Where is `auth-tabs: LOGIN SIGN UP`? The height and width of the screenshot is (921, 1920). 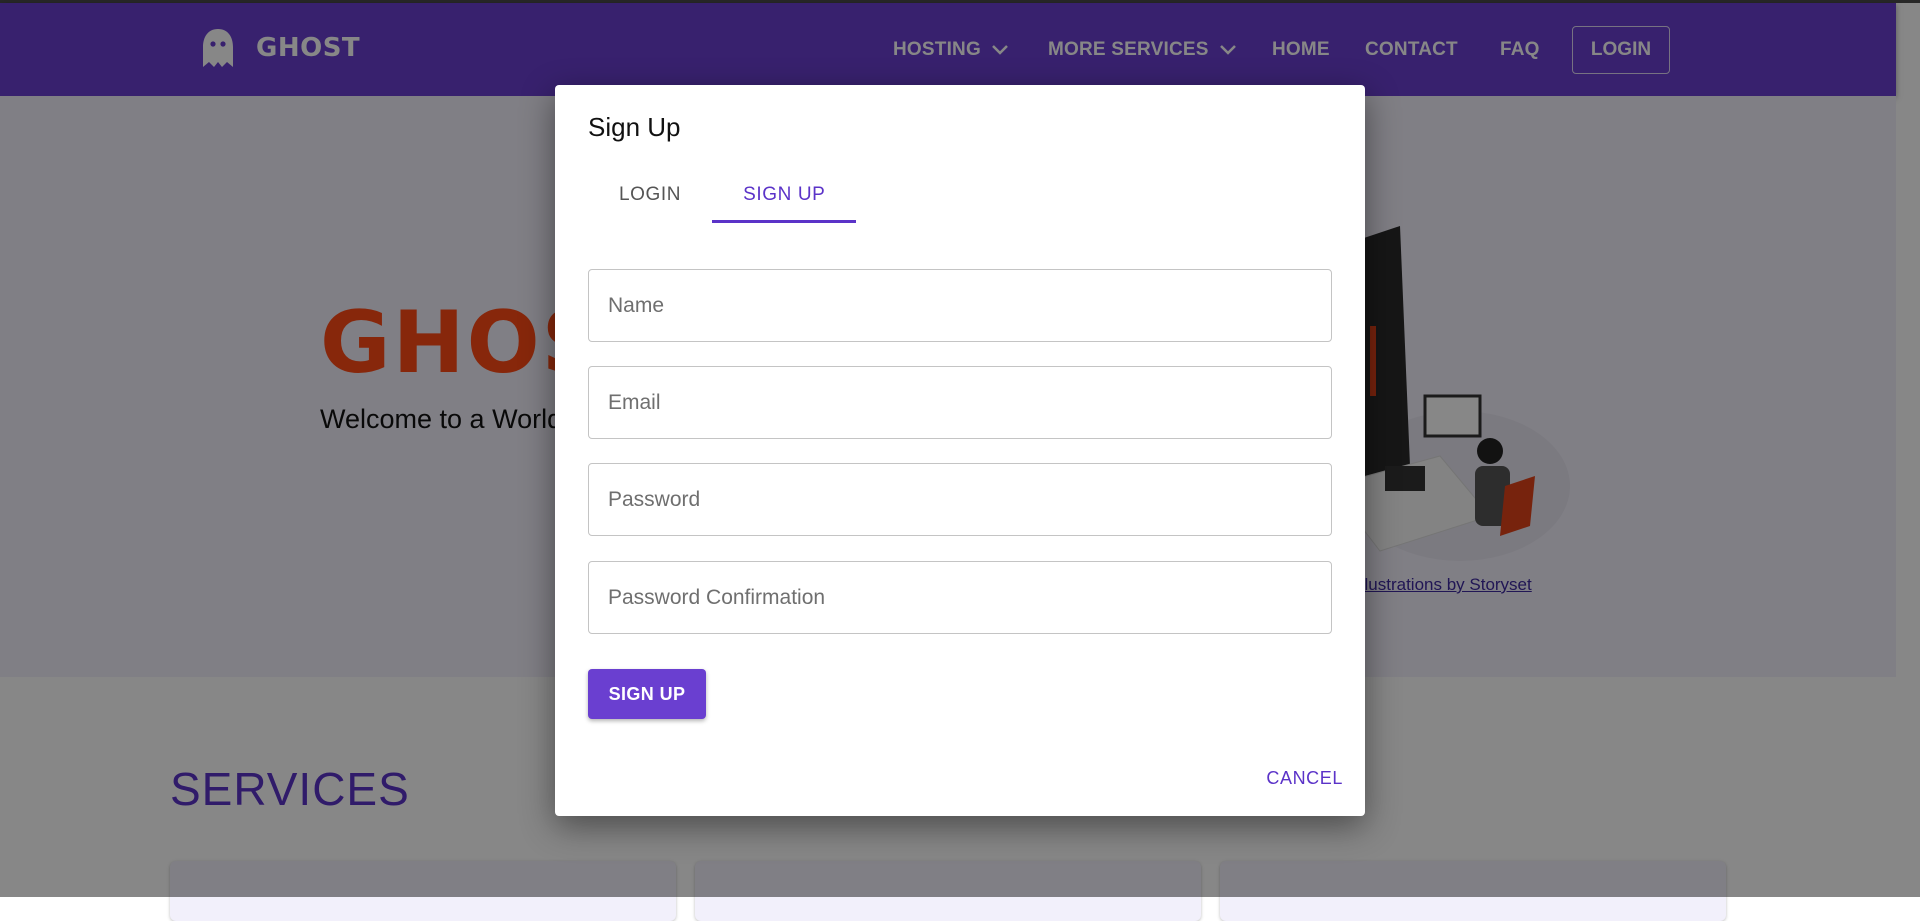
auth-tabs: LOGIN SIGN UP is located at coordinates (722, 196).